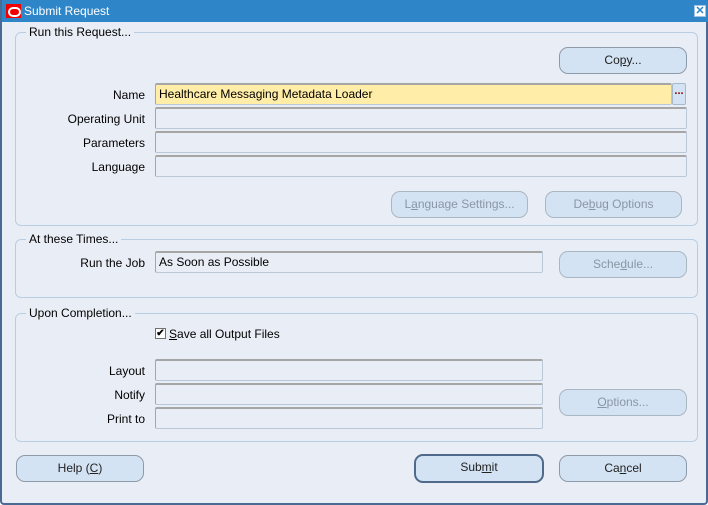 The image size is (708, 505). Describe the element at coordinates (612, 60) in the screenshot. I see `copy-button-label-pre: Co` at that location.